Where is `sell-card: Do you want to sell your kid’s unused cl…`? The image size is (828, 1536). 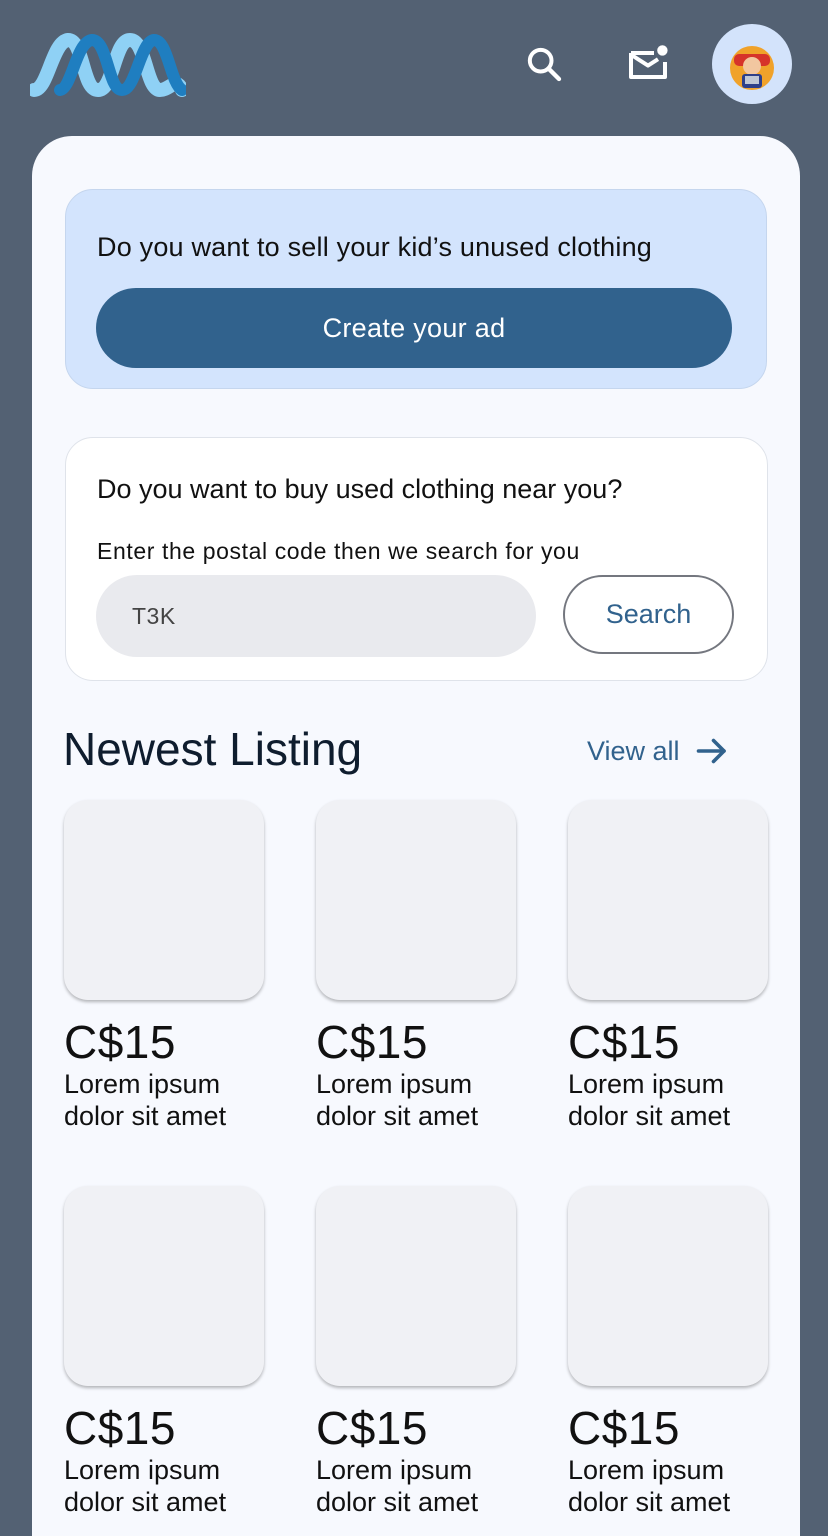 sell-card: Do you want to sell your kid’s unused cl… is located at coordinates (416, 289).